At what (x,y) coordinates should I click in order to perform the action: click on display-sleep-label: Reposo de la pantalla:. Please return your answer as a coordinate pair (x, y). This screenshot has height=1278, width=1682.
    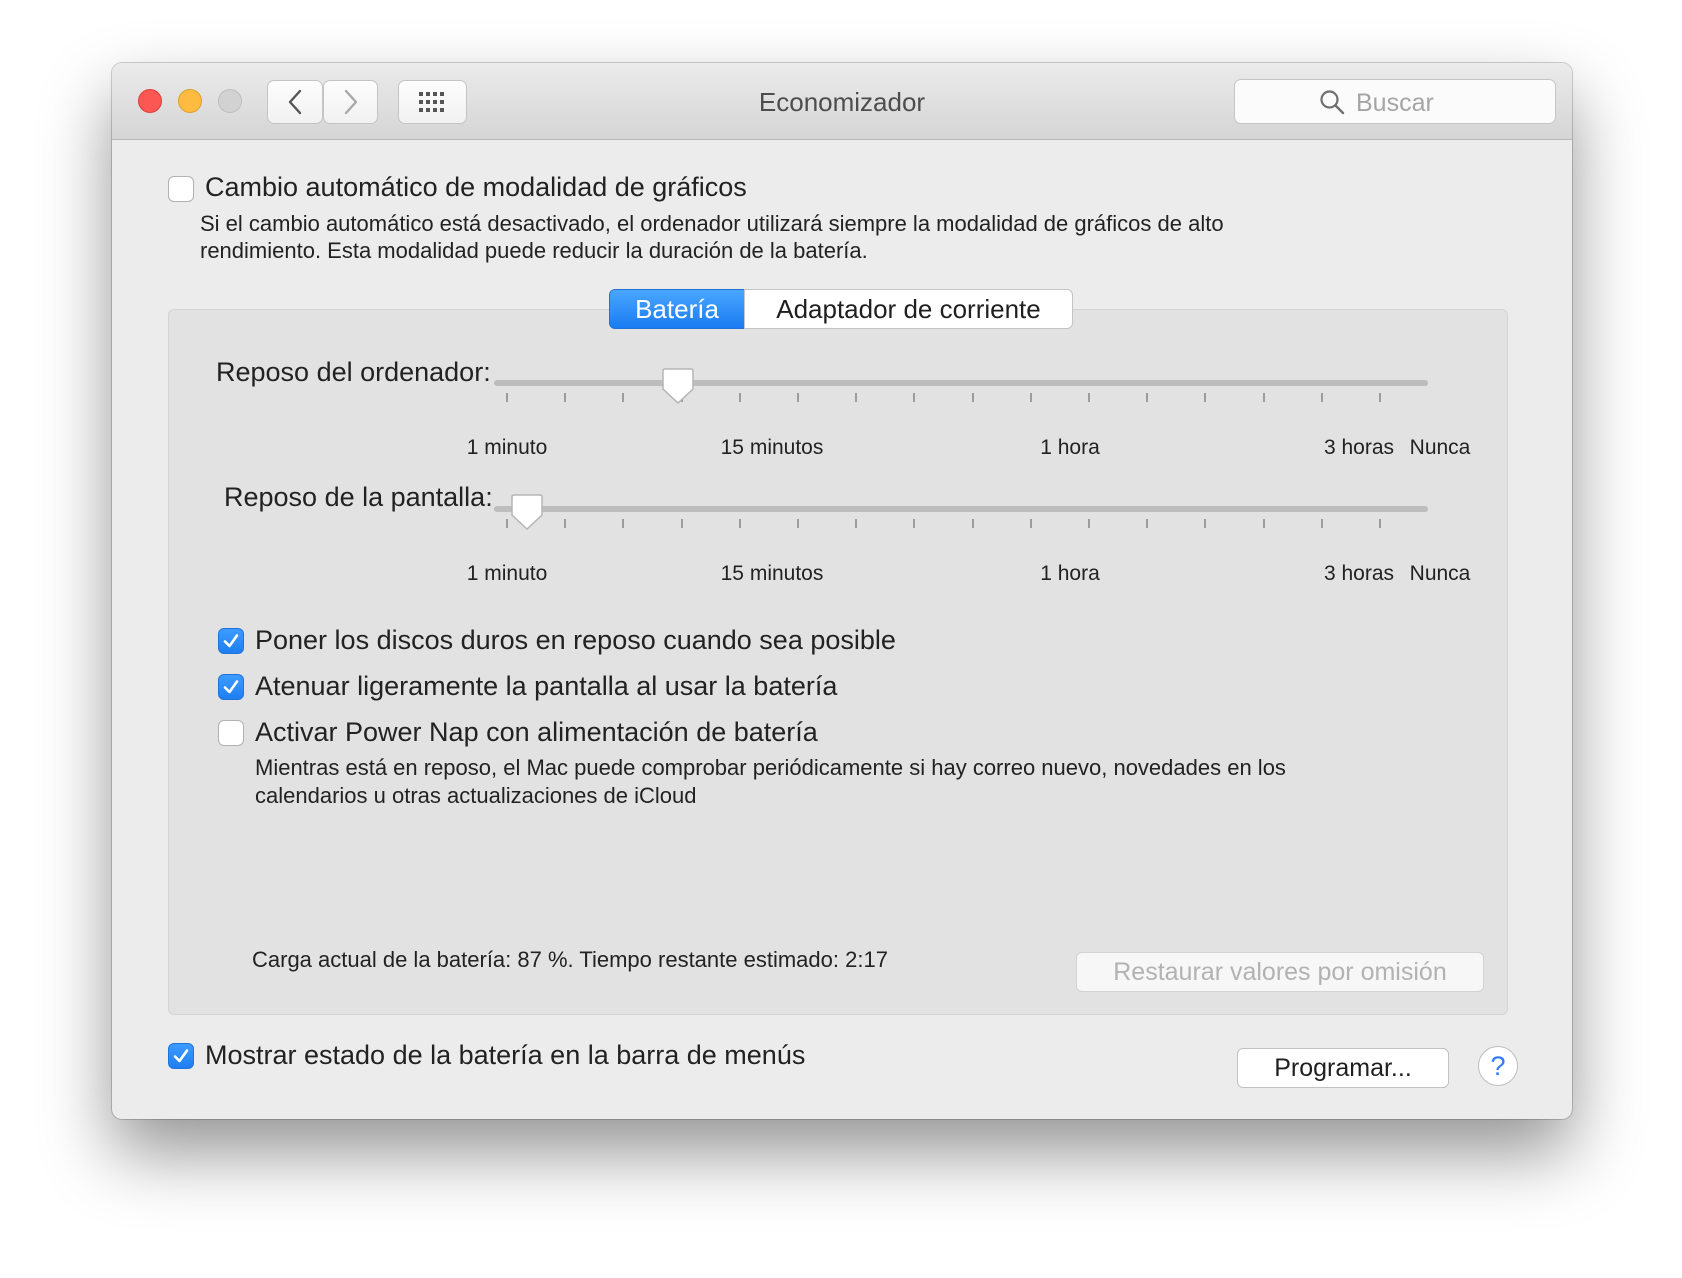
    Looking at the image, I should click on (358, 497).